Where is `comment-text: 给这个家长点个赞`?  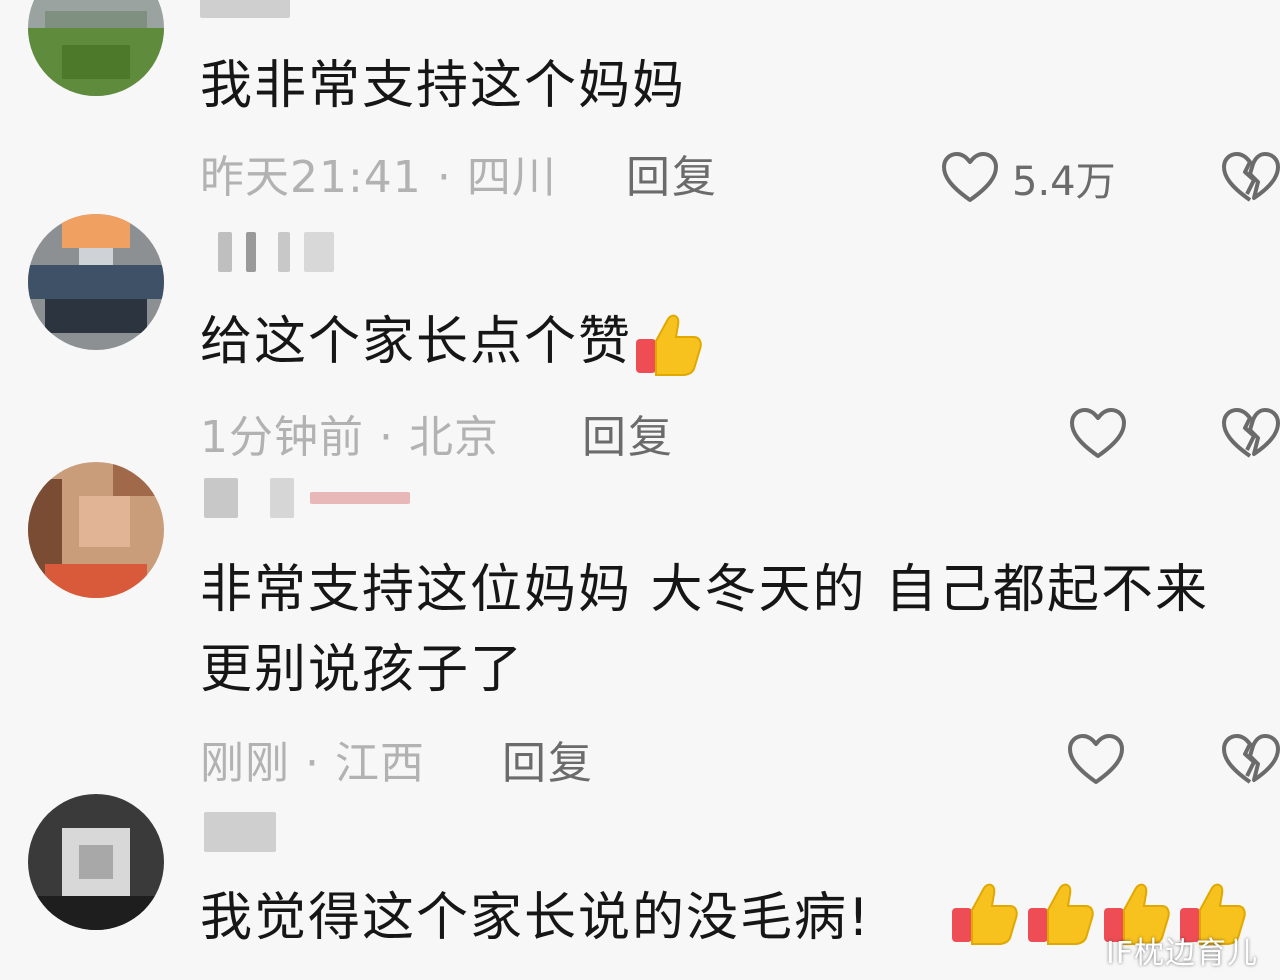
comment-text: 给这个家长点个赞 is located at coordinates (730, 342).